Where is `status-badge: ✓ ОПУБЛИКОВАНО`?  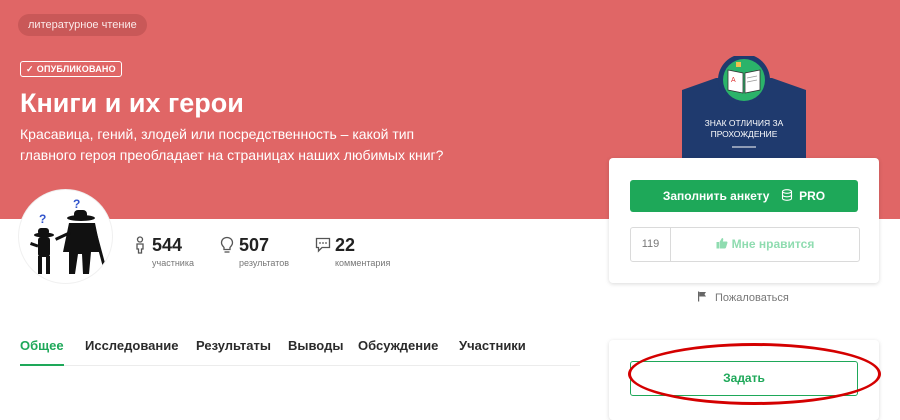 status-badge: ✓ ОПУБЛИКОВАНО is located at coordinates (71, 69).